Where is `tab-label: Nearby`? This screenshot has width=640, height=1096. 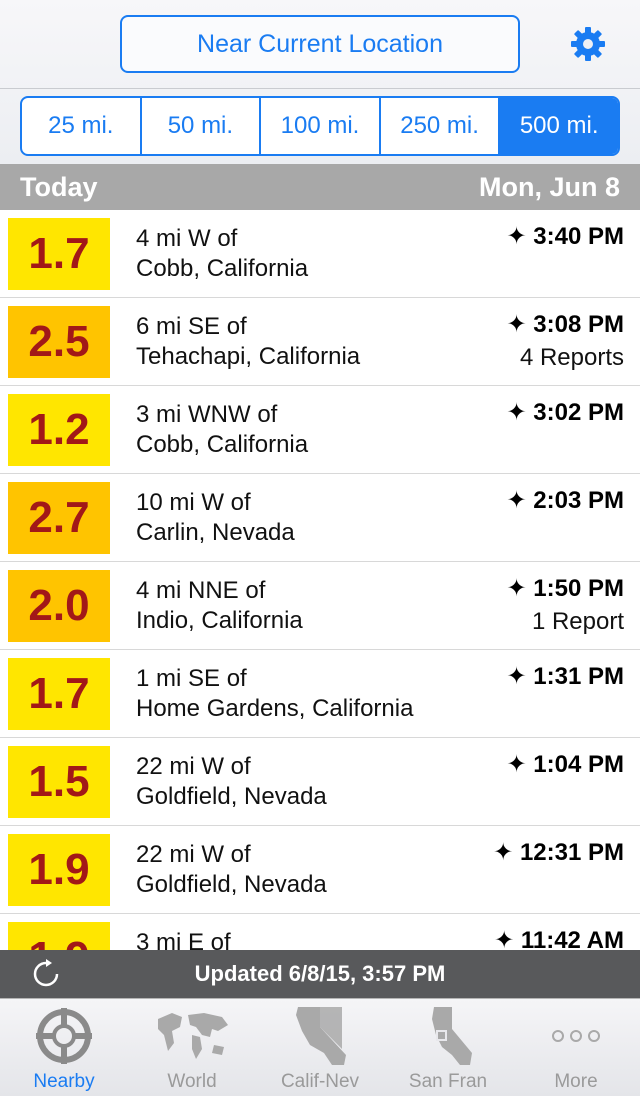 tab-label: Nearby is located at coordinates (64, 1081).